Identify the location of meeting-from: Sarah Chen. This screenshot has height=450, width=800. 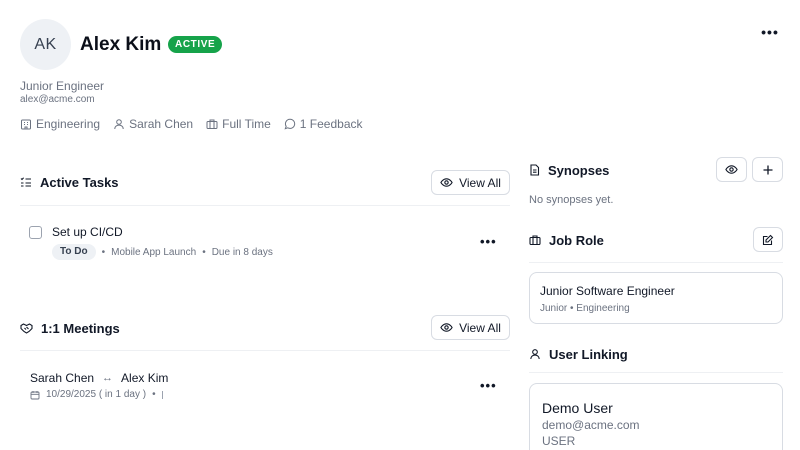
(62, 378).